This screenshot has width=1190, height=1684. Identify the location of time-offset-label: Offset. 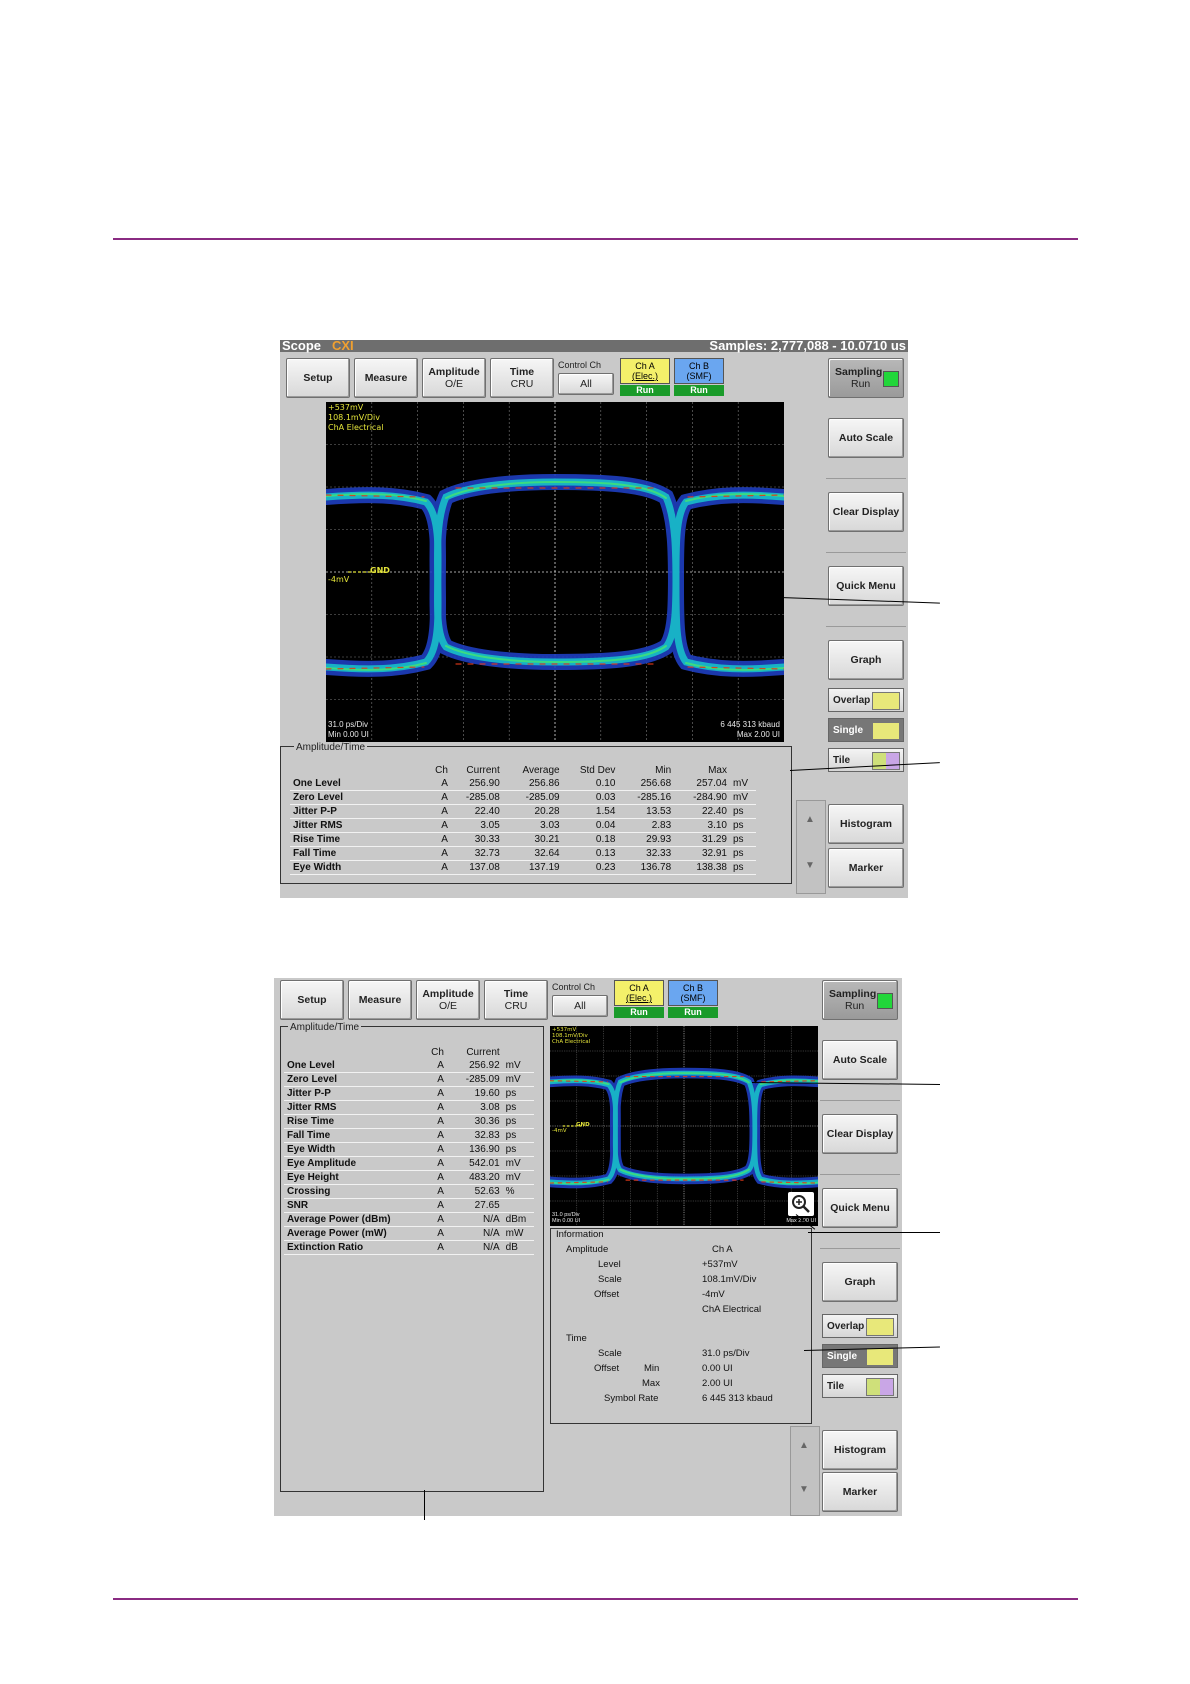
(607, 1368).